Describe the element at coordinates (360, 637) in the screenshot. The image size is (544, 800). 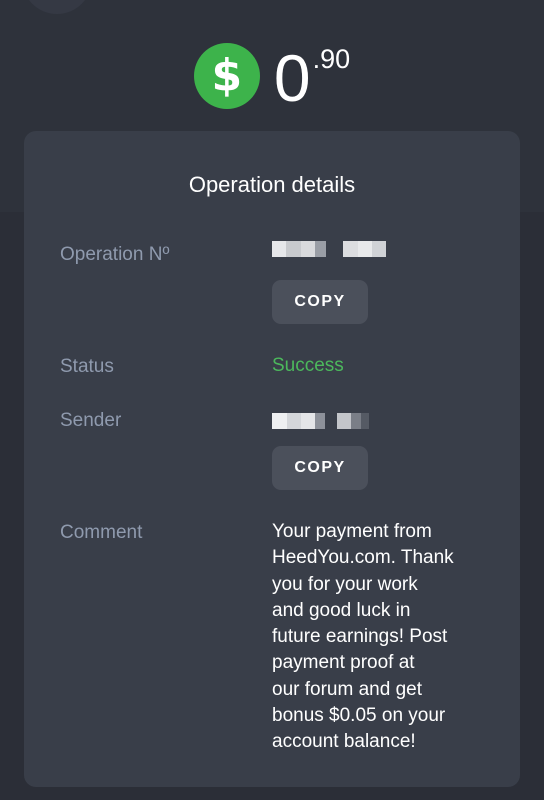
I see `comment-line: future earnings! Post` at that location.